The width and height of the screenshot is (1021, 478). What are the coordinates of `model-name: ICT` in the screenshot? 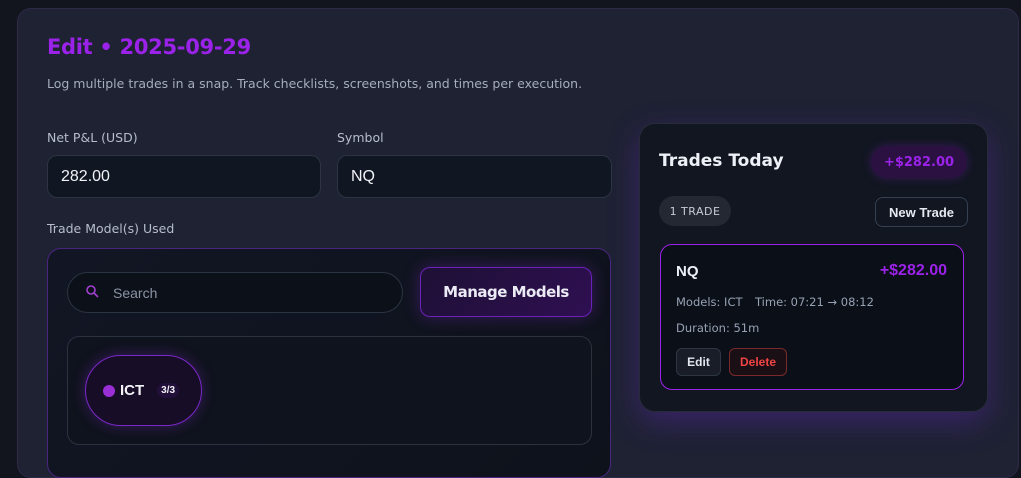 It's located at (132, 390).